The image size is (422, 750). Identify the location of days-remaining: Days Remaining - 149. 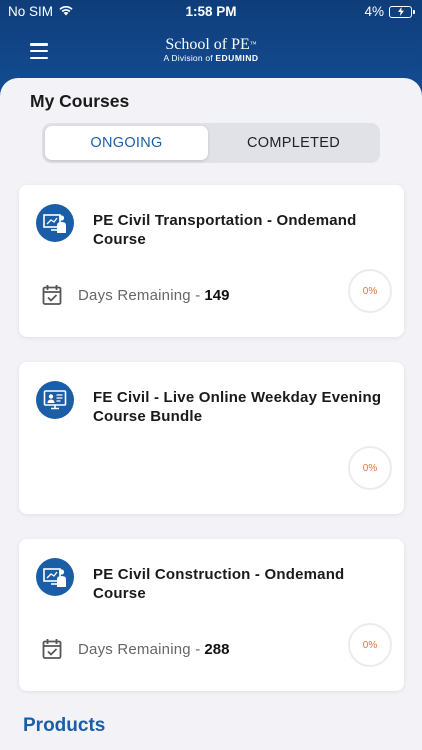
(135, 295).